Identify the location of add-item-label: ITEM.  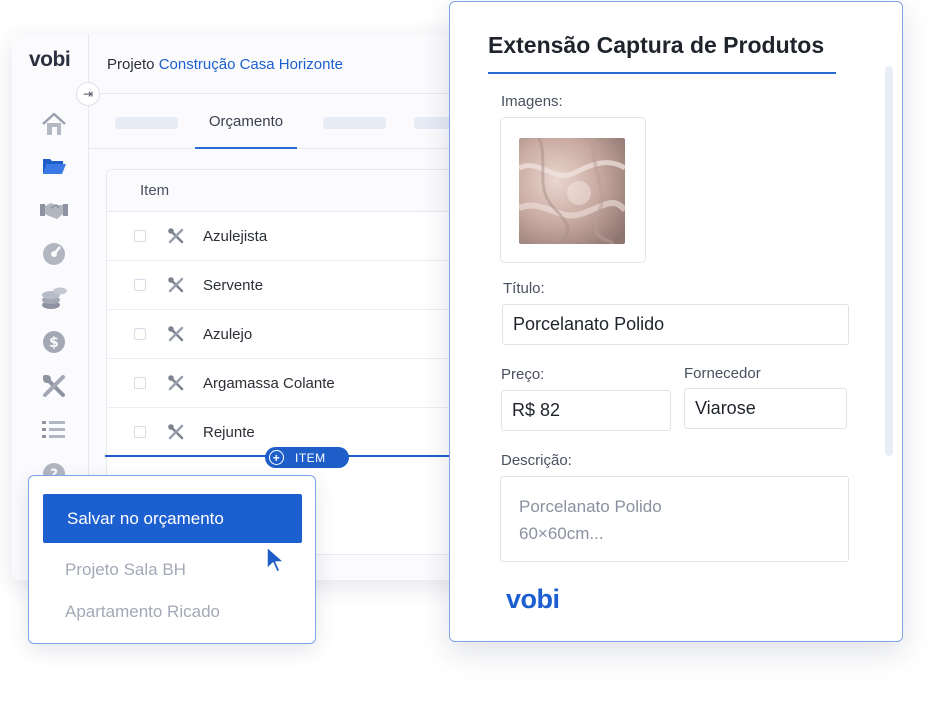
(310, 457).